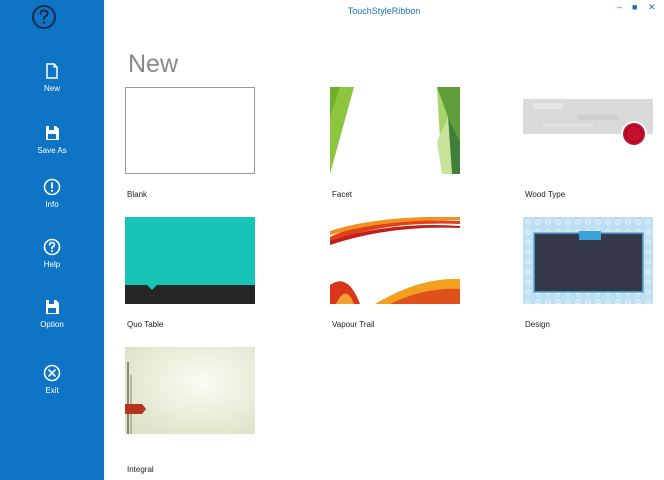 Image resolution: width=664 pixels, height=480 pixels. Describe the element at coordinates (619, 7) in the screenshot. I see `minimize-button: –` at that location.